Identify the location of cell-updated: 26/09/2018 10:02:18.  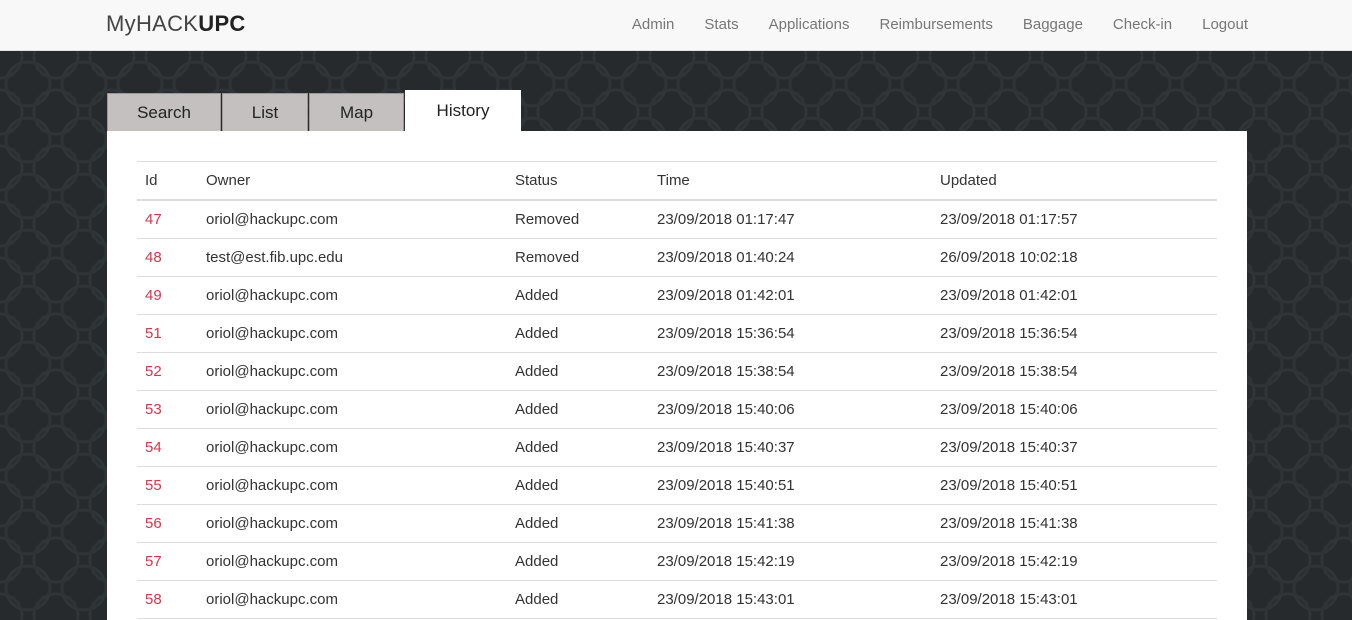
(1074, 257).